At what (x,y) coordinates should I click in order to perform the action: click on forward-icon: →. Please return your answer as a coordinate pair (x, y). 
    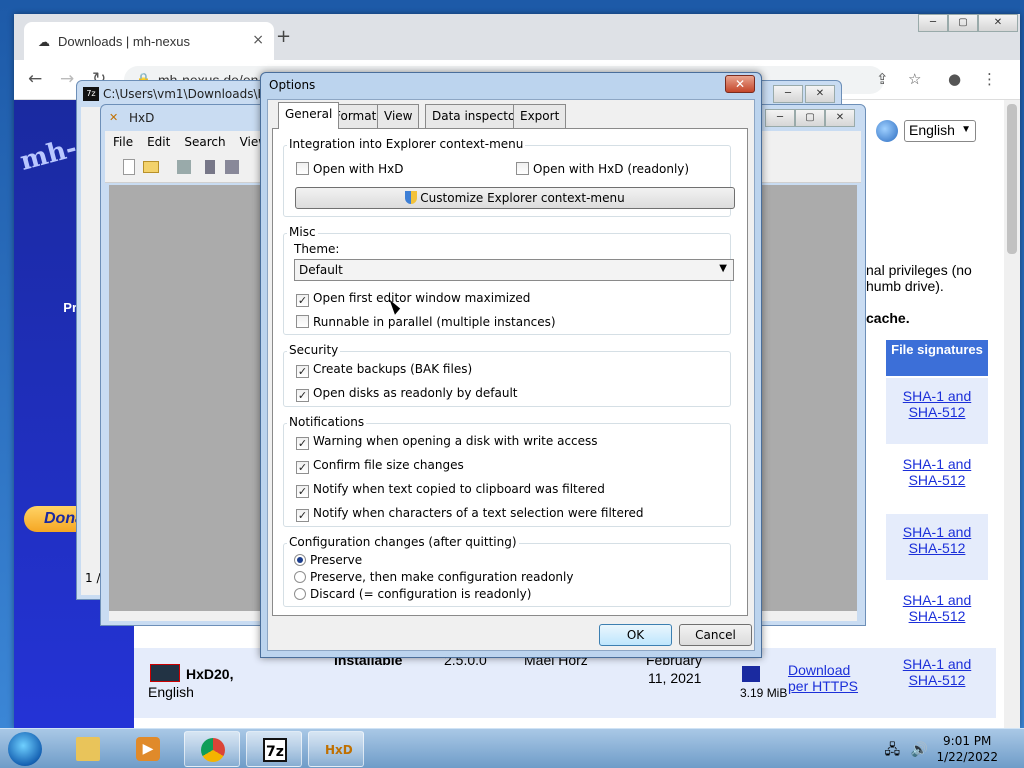
    Looking at the image, I should click on (67, 79).